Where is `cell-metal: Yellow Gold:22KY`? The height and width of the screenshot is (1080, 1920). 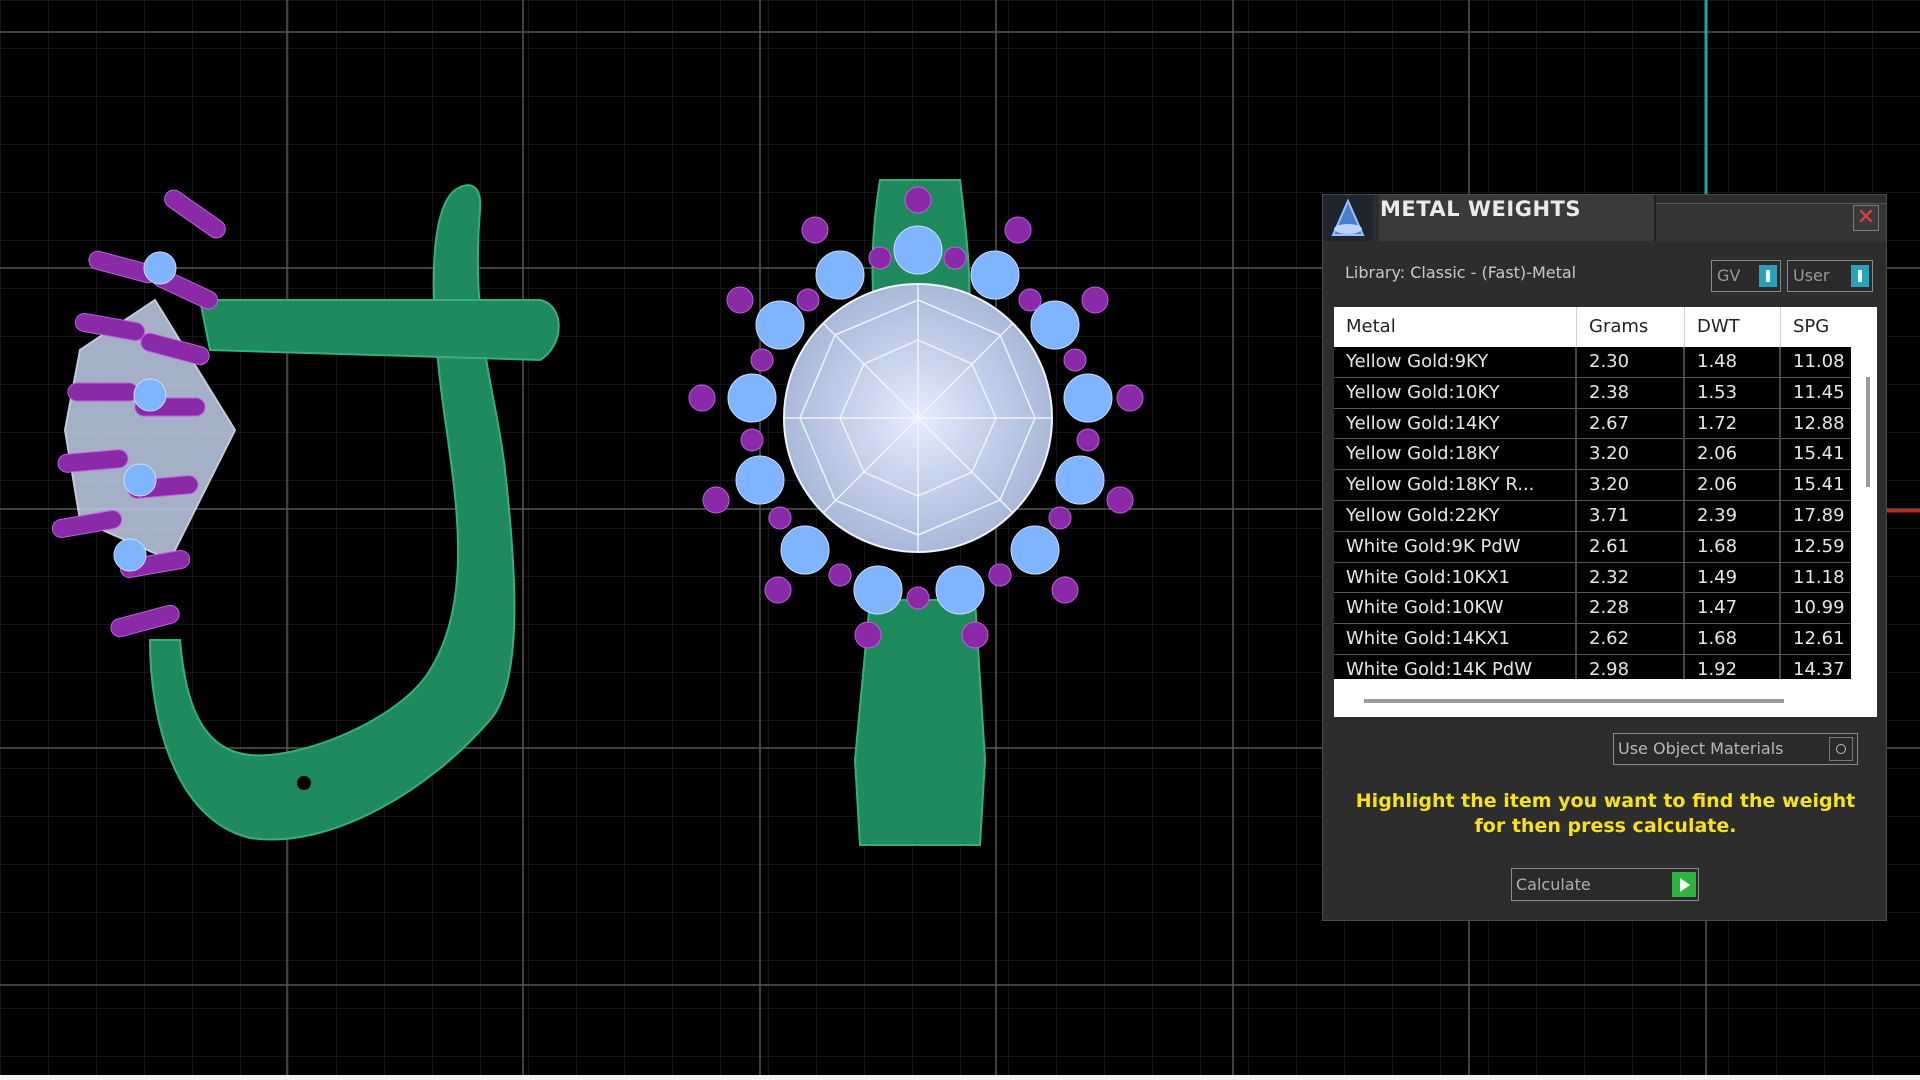 cell-metal: Yellow Gold:22KY is located at coordinates (1455, 515).